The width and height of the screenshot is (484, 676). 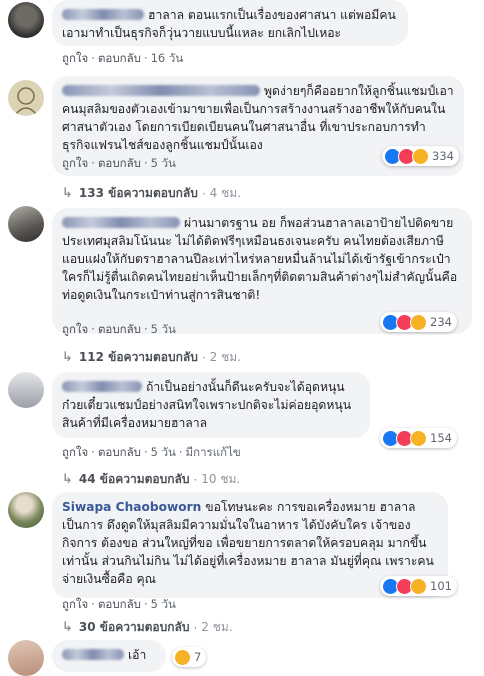 What do you see at coordinates (441, 586) in the screenshot?
I see `reaction-count: 101` at bounding box center [441, 586].